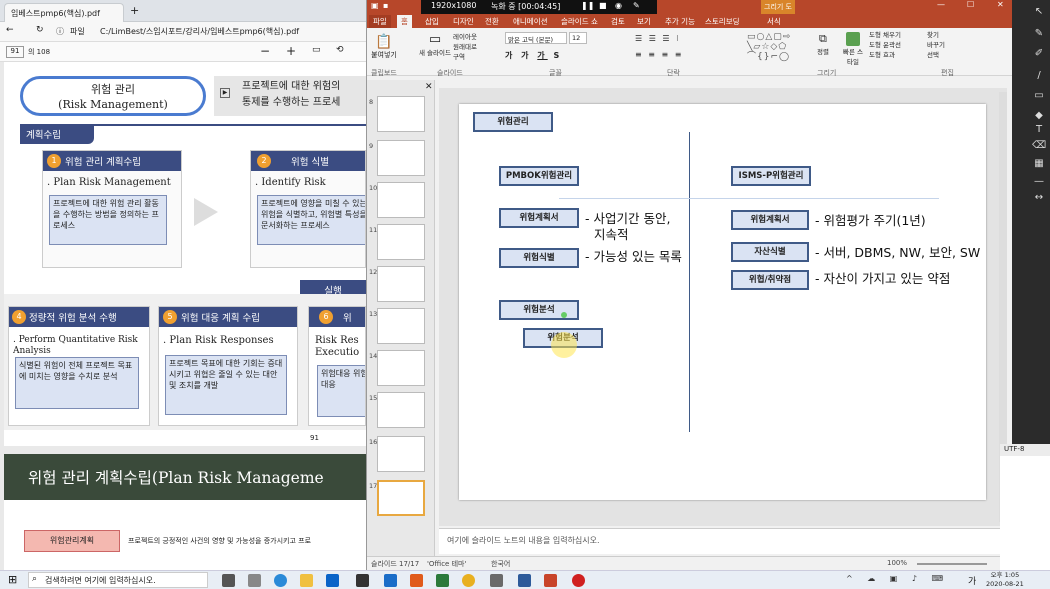 This screenshot has height=589, width=1050. What do you see at coordinates (970, 4) in the screenshot?
I see `maximize-icon: ☐` at bounding box center [970, 4].